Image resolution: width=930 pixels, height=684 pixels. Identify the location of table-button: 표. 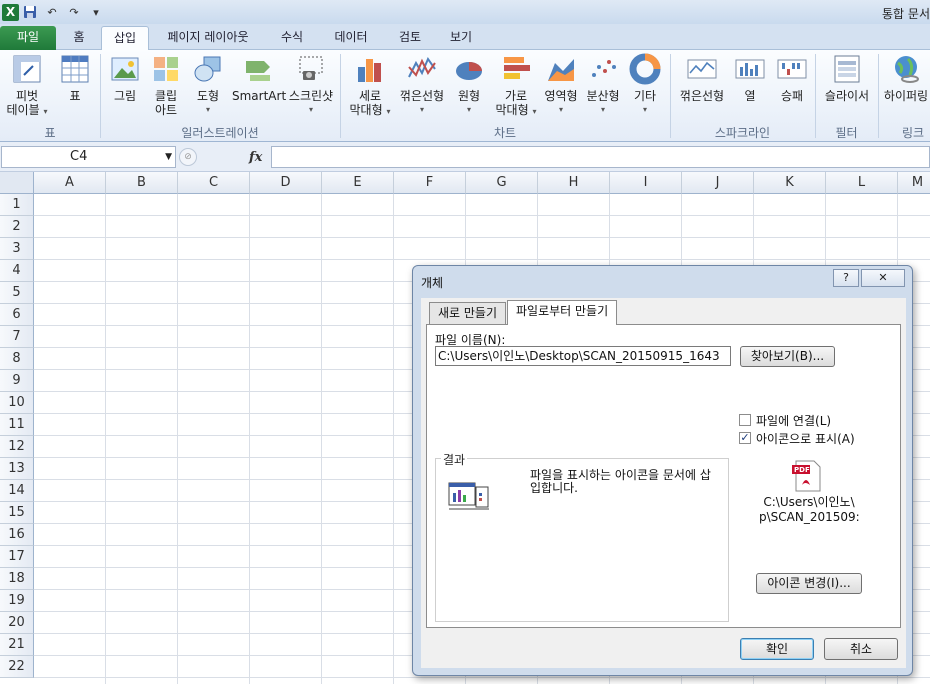
(75, 78).